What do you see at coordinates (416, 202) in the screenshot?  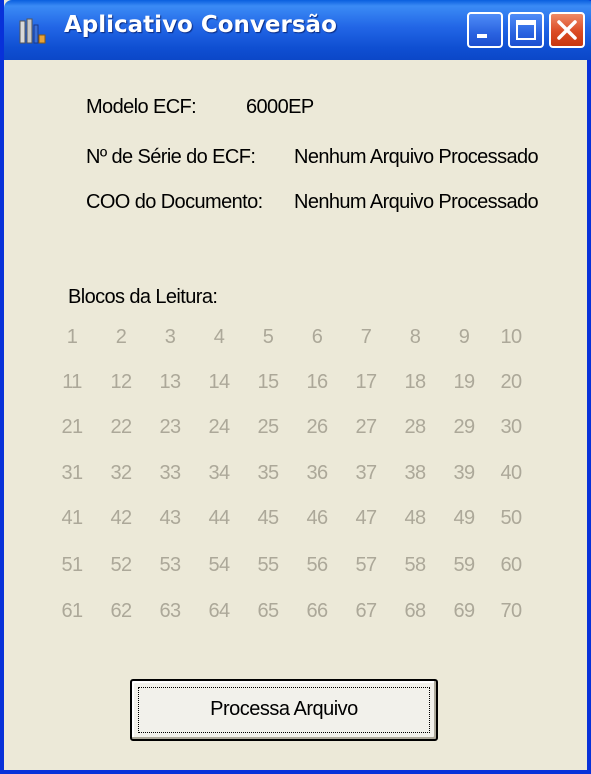 I see `coo-value: Nenhum Arquivo Processado` at bounding box center [416, 202].